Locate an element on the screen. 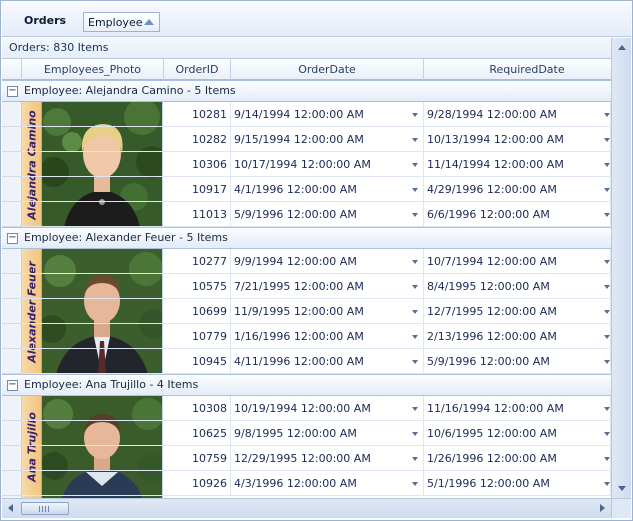 The height and width of the screenshot is (521, 633). order-id-cell: 10306 is located at coordinates (197, 164).